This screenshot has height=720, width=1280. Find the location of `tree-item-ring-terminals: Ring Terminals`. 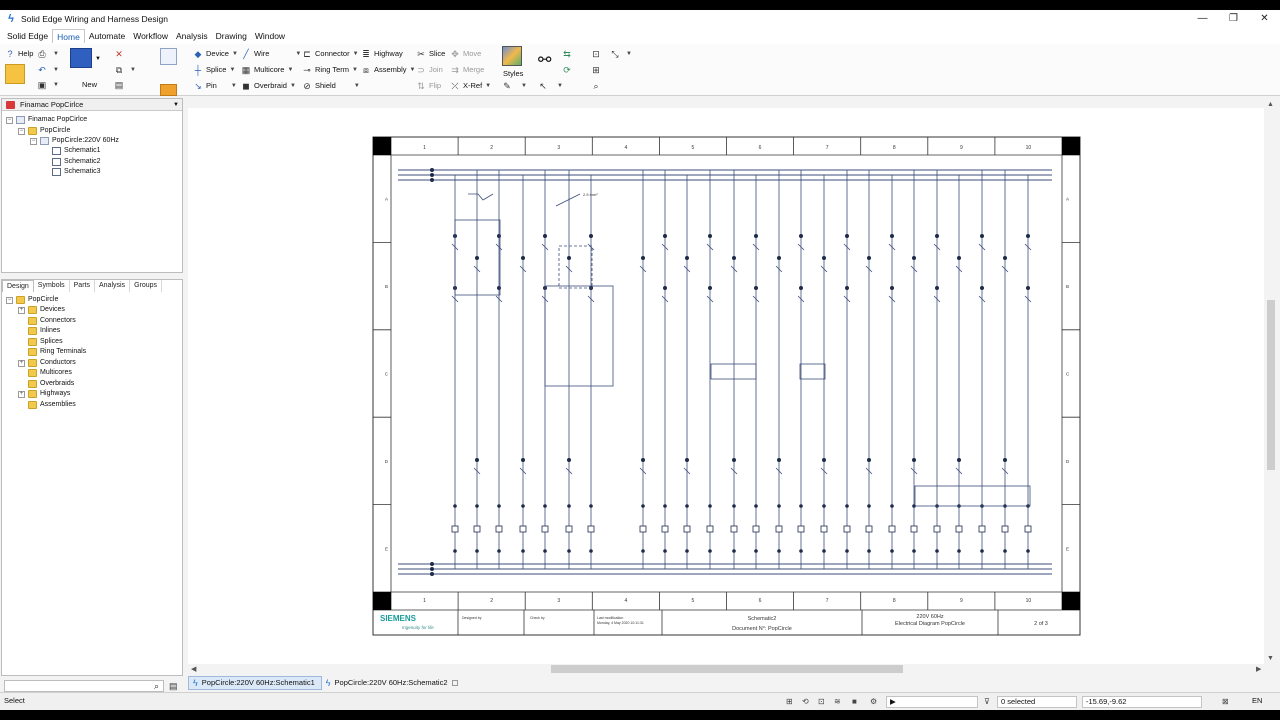

tree-item-ring-terminals: Ring Terminals is located at coordinates (57, 352).